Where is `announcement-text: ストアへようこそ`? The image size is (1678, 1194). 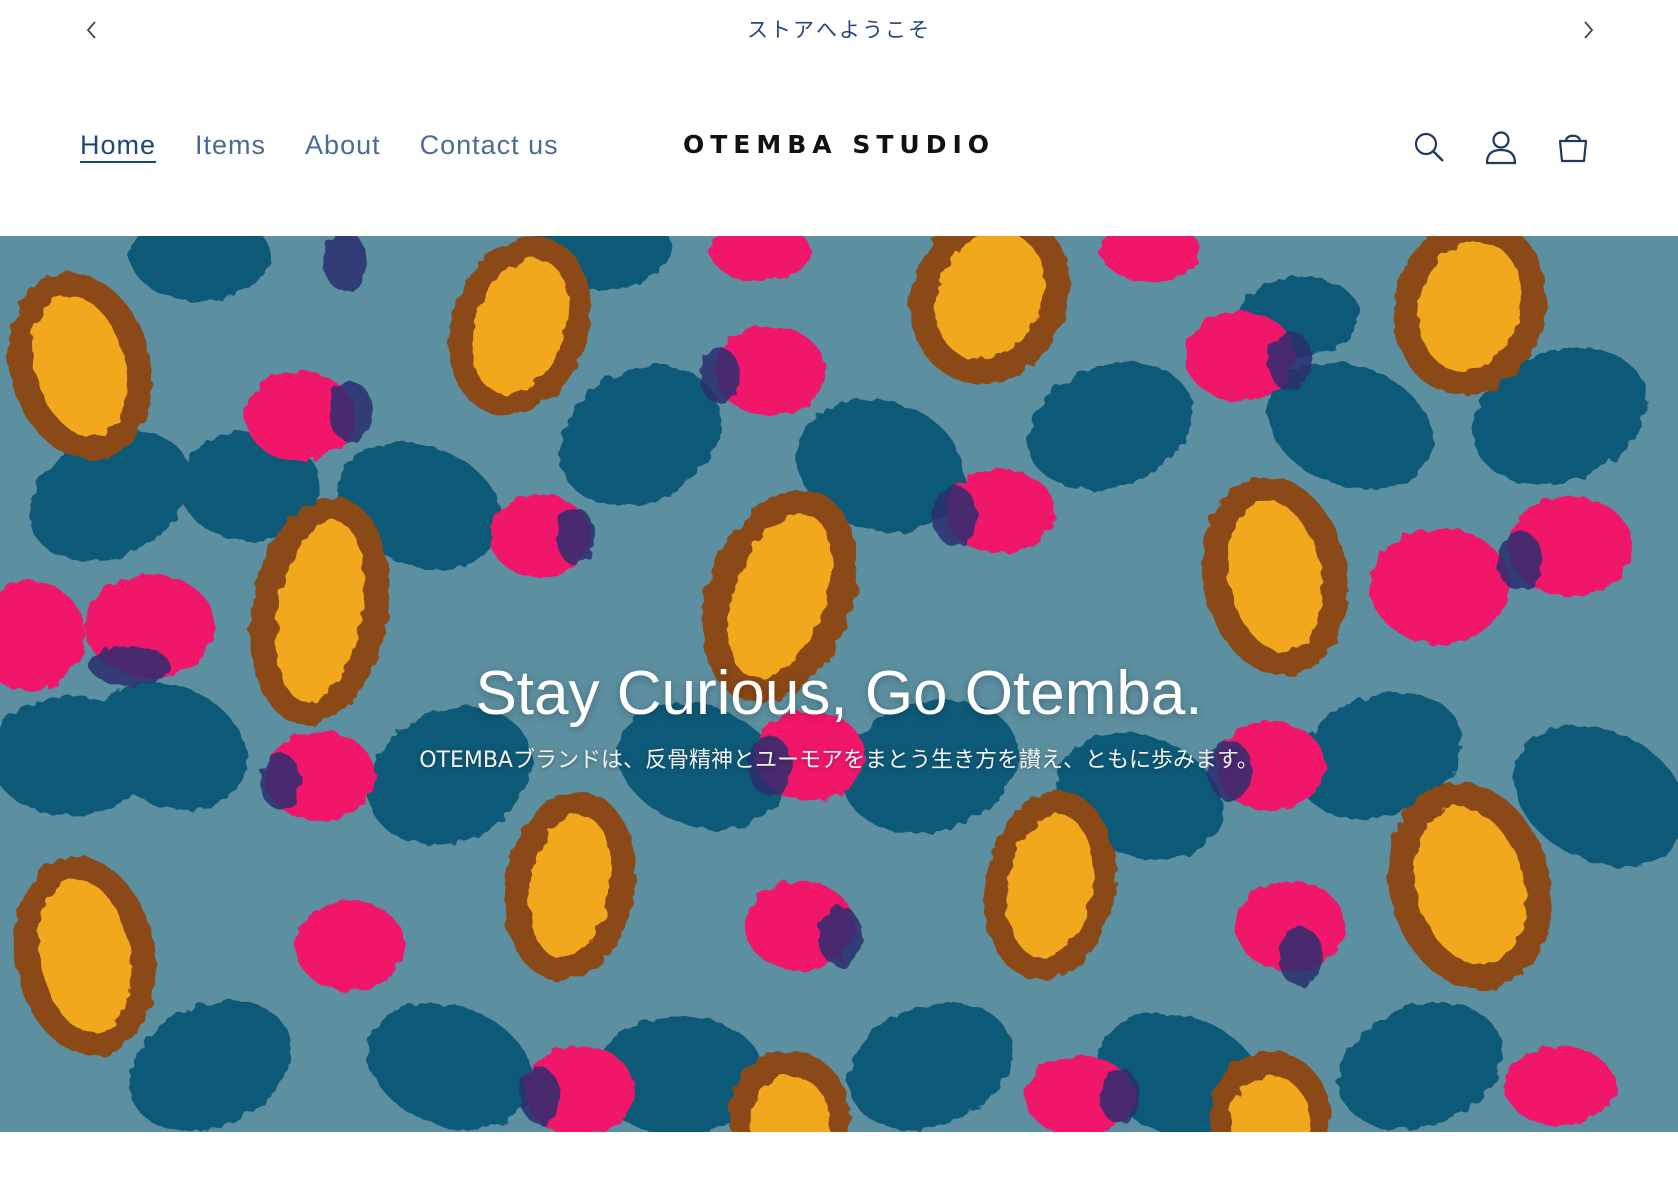
announcement-text: ストアへようこそ is located at coordinates (839, 30).